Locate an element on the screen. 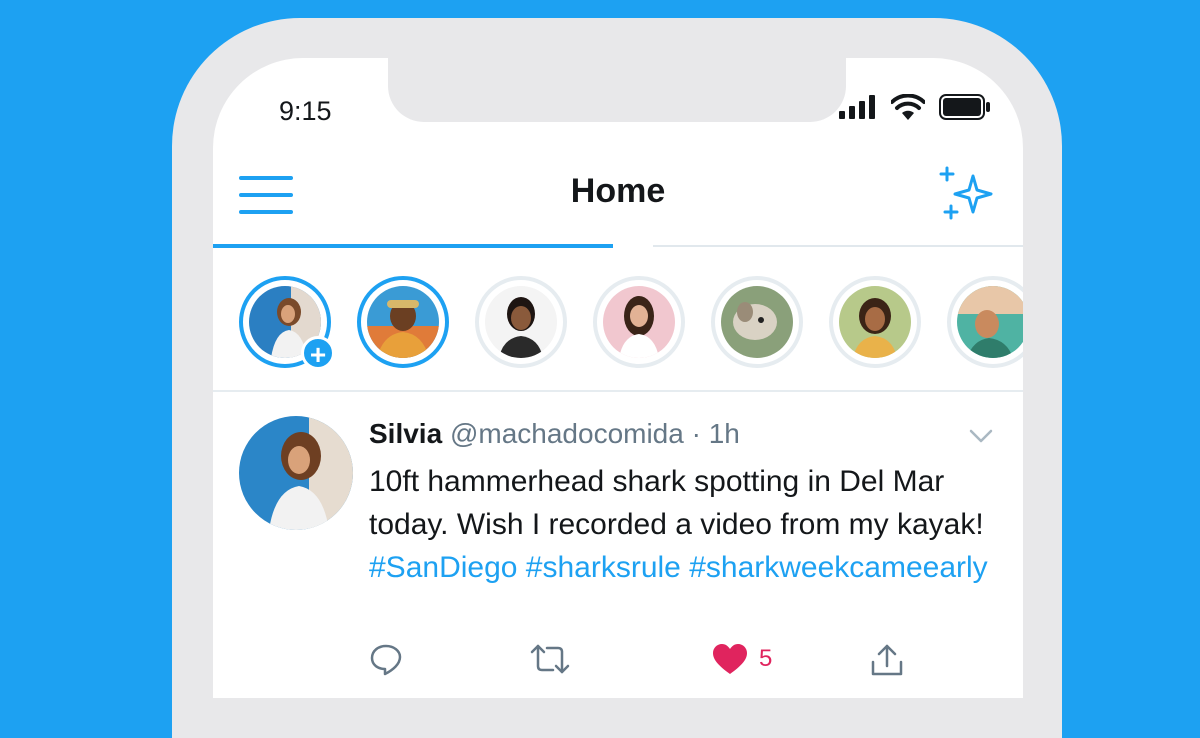 The width and height of the screenshot is (1200, 738). sparkle-icon is located at coordinates (968, 194).